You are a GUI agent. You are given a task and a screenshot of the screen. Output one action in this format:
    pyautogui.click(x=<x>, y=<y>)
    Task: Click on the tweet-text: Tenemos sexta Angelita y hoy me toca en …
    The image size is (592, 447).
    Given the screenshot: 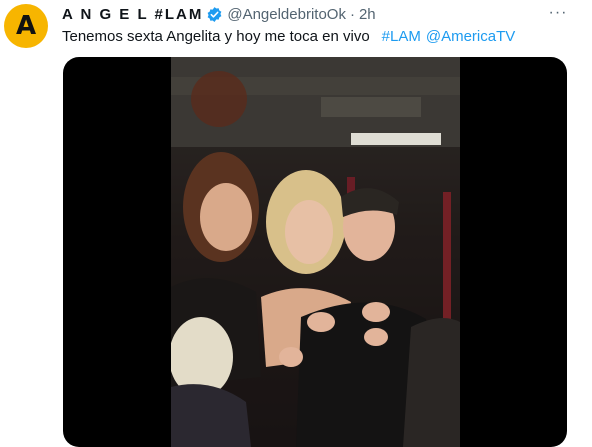 What is the action you would take?
    pyautogui.click(x=288, y=36)
    